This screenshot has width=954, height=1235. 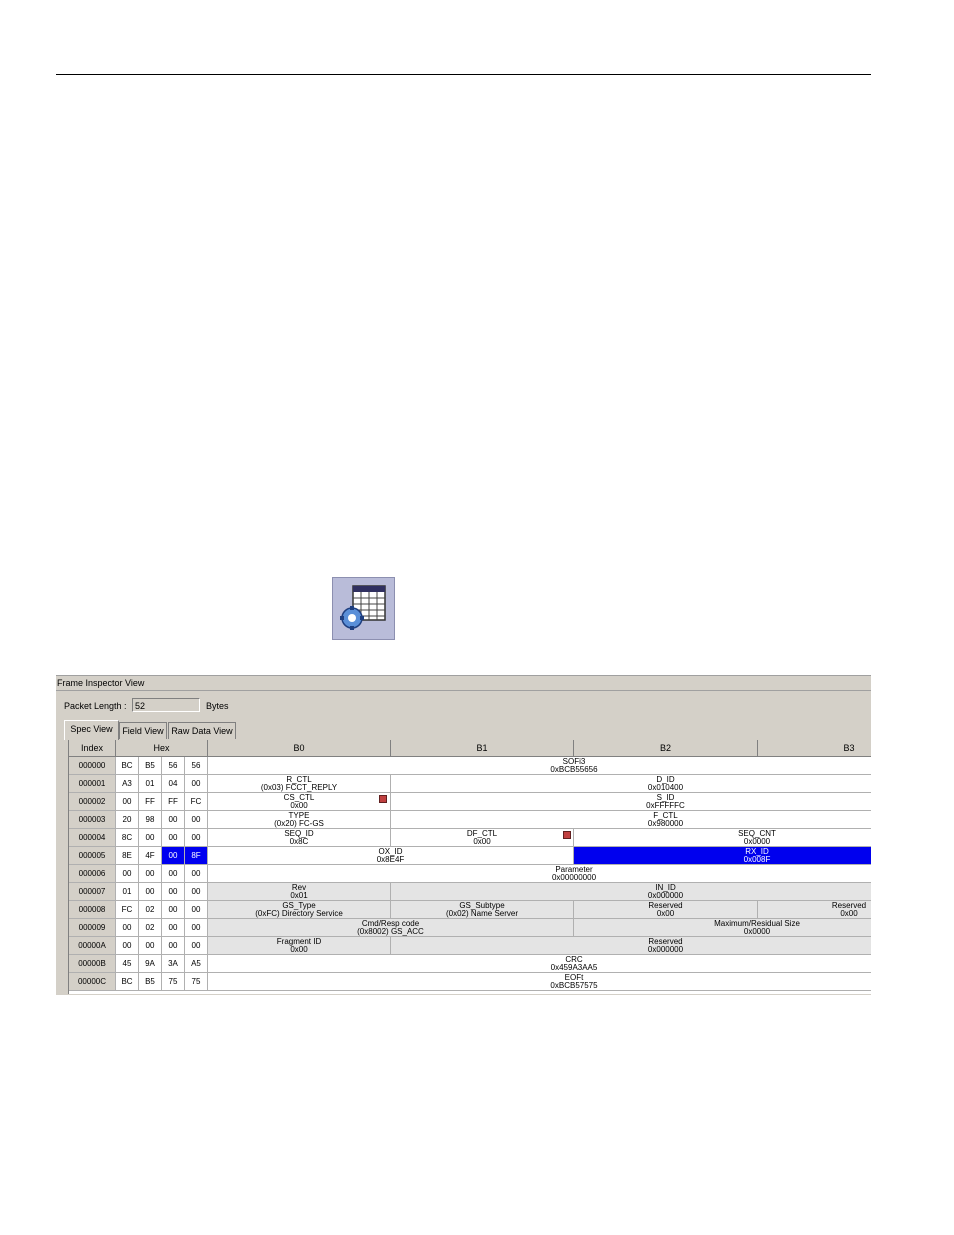 What do you see at coordinates (299, 784) in the screenshot?
I see `field-cell: R_CTL (0x03) FCCT_REPLY` at bounding box center [299, 784].